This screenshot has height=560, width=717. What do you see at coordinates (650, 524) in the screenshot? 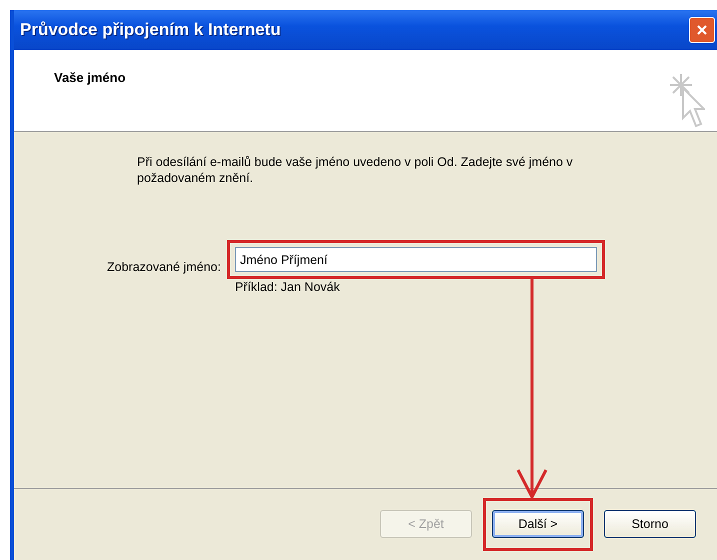
I see `wizard-button: Storno` at bounding box center [650, 524].